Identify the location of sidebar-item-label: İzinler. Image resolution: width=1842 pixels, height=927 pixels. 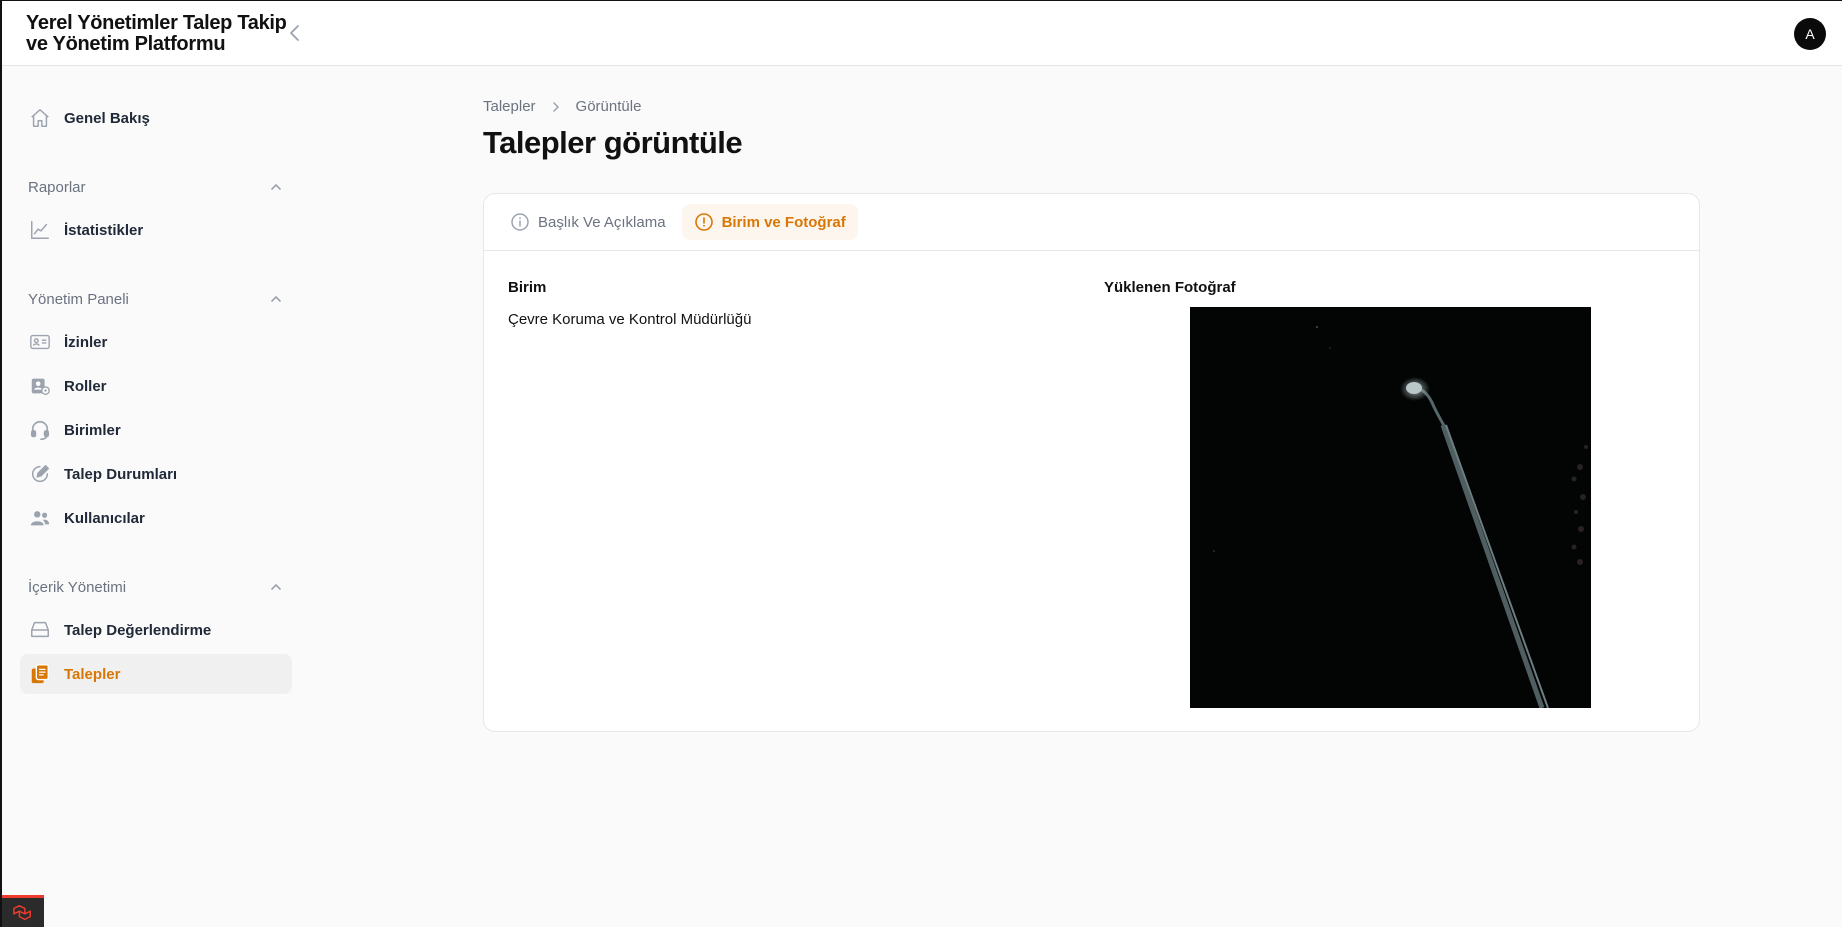
(86, 342).